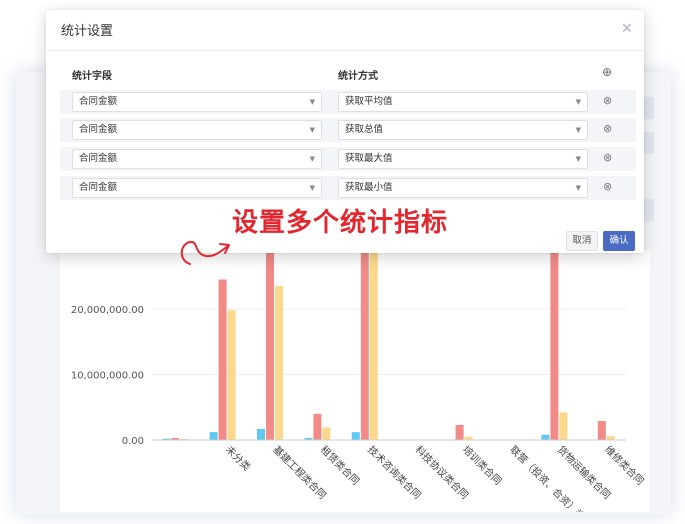 Image resolution: width=685 pixels, height=524 pixels. What do you see at coordinates (463, 130) in the screenshot?
I see `method-select: 获取总值 ▼` at bounding box center [463, 130].